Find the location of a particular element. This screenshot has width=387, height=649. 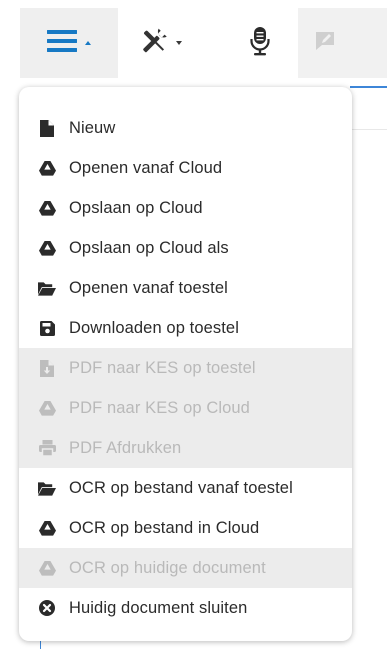

menu-item-pdf-kes-device: PDF naar KES op toestel is located at coordinates (185, 368).